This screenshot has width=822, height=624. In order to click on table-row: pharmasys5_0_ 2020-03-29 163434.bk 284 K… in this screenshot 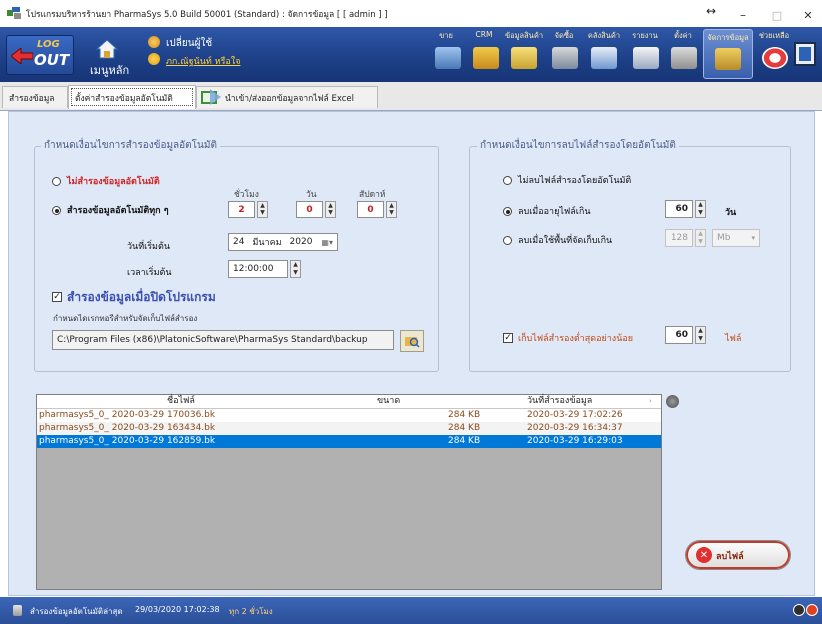, I will do `click(349, 428)`.